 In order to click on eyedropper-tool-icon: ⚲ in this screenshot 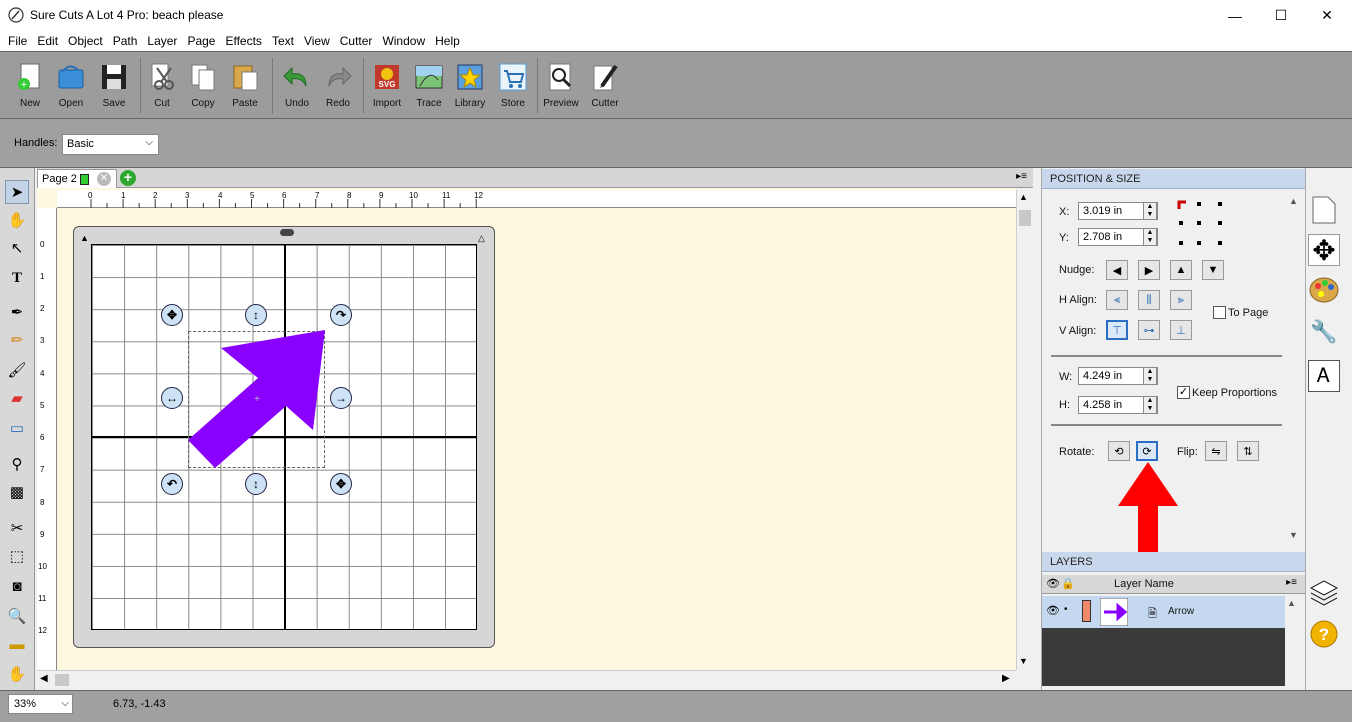, I will do `click(17, 464)`.